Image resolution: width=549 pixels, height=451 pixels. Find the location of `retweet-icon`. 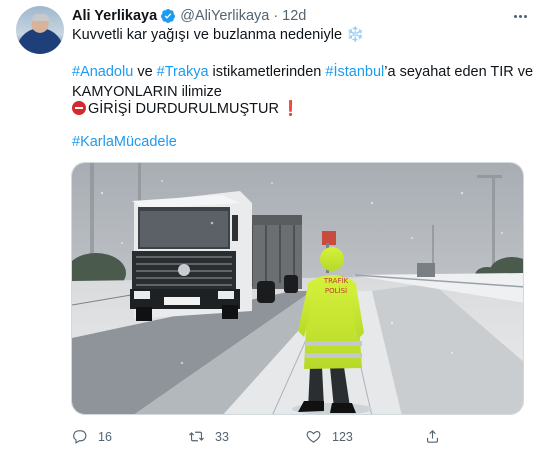

retweet-icon is located at coordinates (196, 436).